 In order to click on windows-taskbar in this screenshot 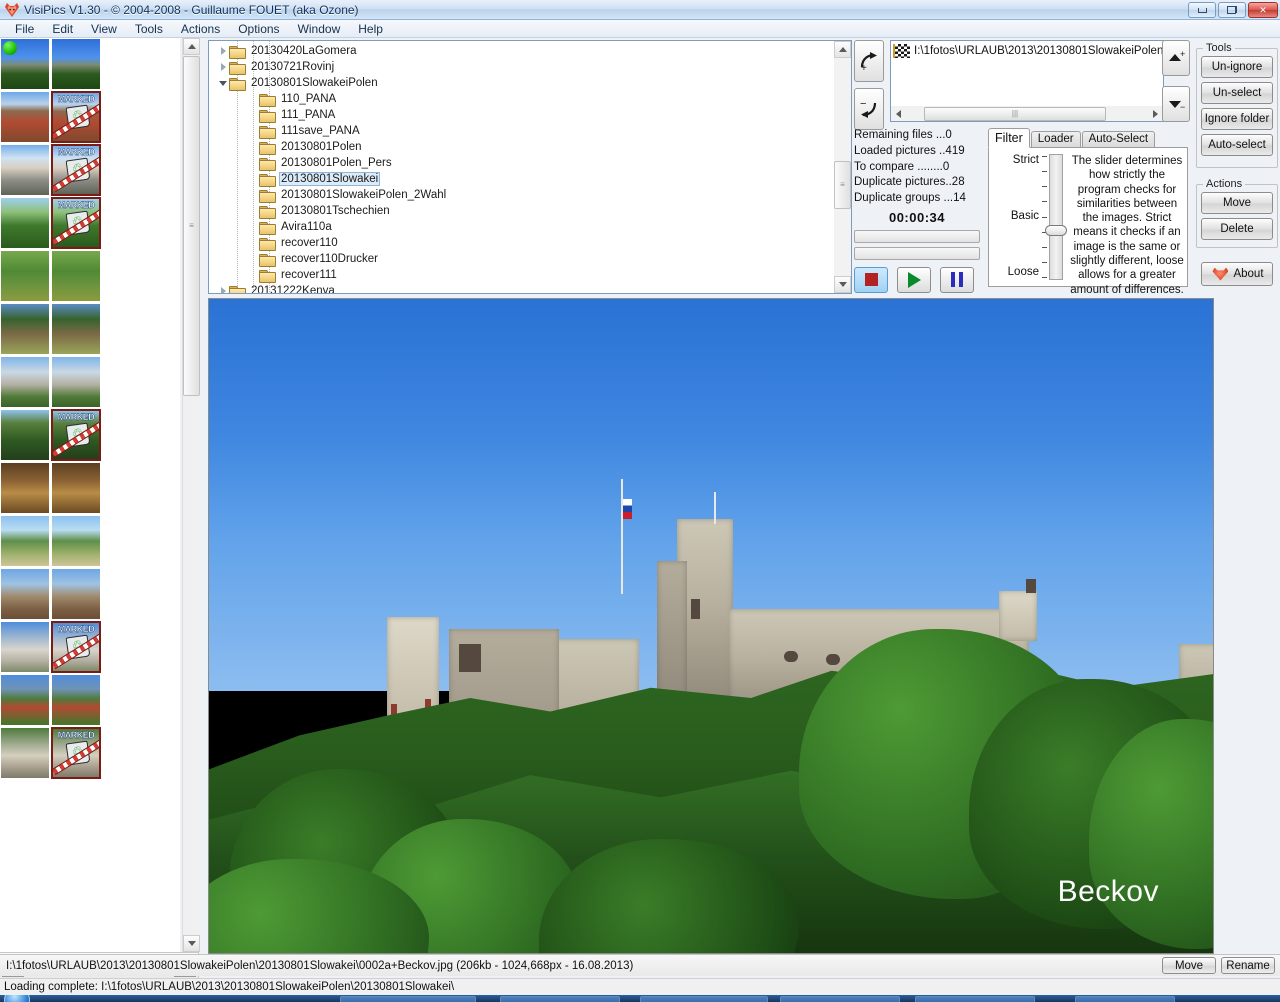, I will do `click(640, 998)`.